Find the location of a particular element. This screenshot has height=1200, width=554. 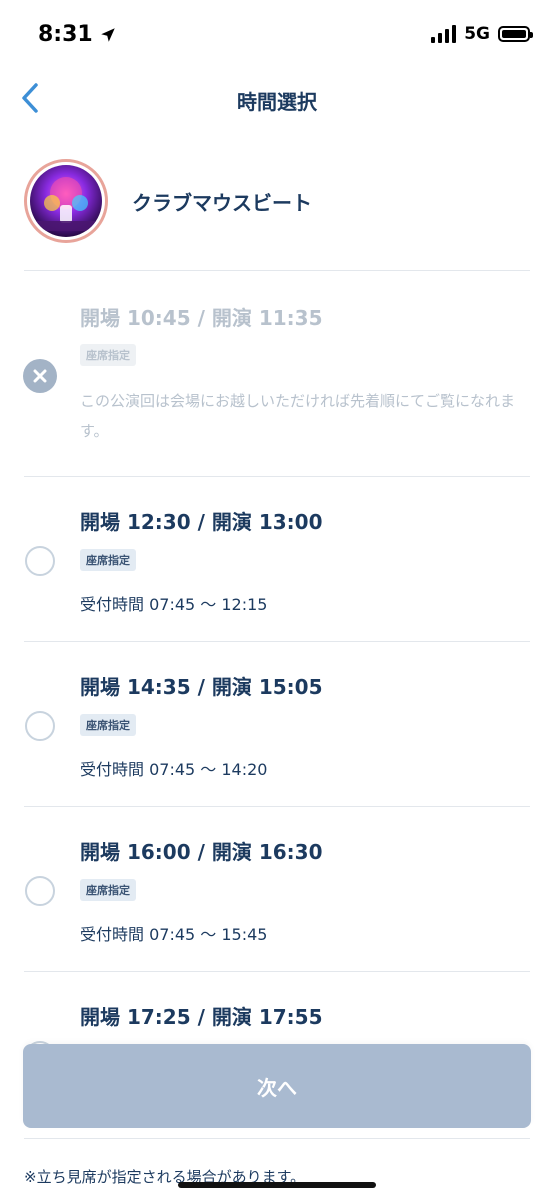

show-info: クラブマウスビート is located at coordinates (277, 201).